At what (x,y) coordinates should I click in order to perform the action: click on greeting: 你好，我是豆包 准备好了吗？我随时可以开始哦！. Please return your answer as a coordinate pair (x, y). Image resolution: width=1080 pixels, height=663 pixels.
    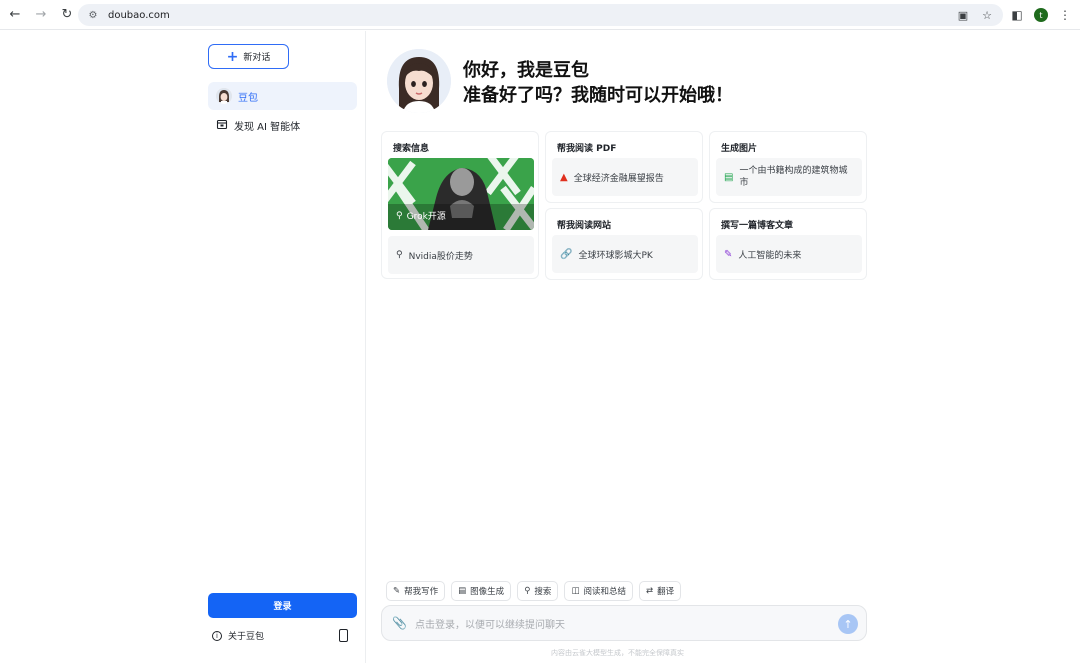
    Looking at the image, I should click on (598, 83).